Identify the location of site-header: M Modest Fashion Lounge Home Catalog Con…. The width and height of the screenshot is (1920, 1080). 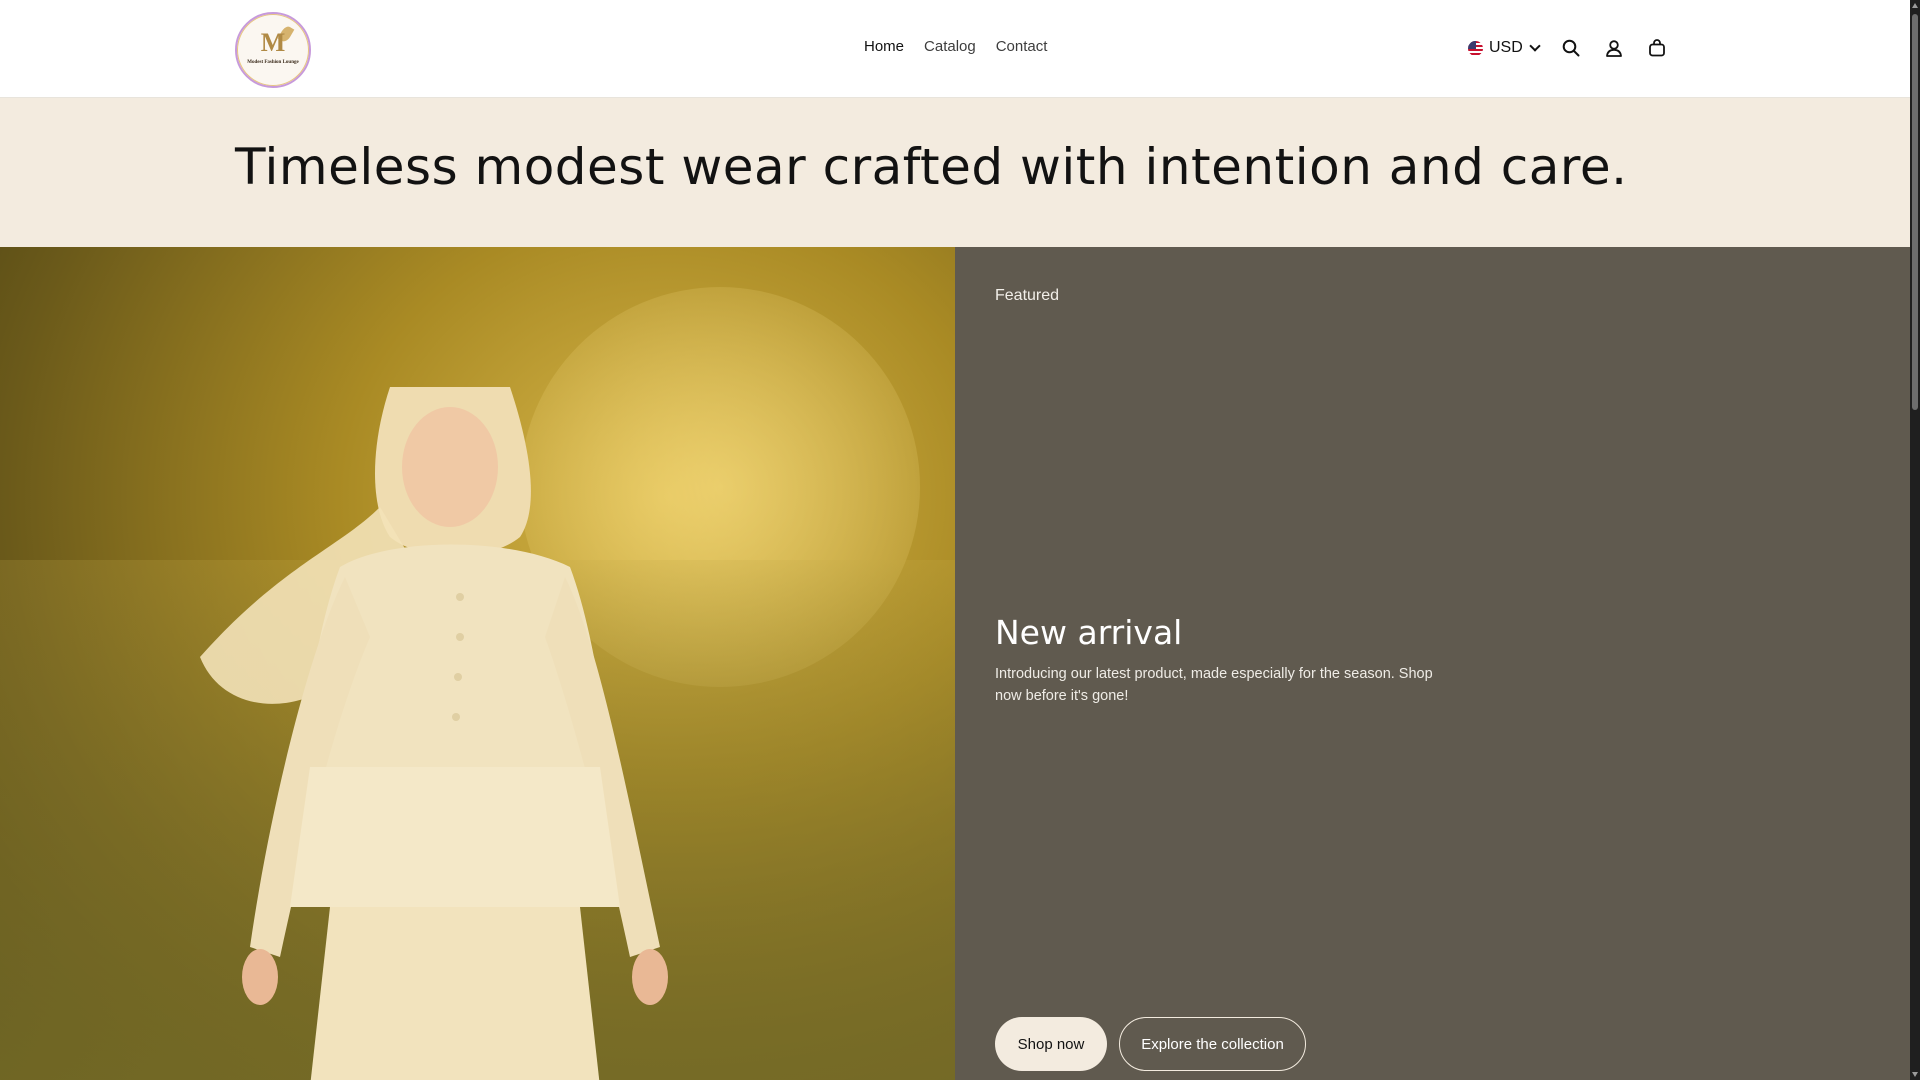
(955, 49).